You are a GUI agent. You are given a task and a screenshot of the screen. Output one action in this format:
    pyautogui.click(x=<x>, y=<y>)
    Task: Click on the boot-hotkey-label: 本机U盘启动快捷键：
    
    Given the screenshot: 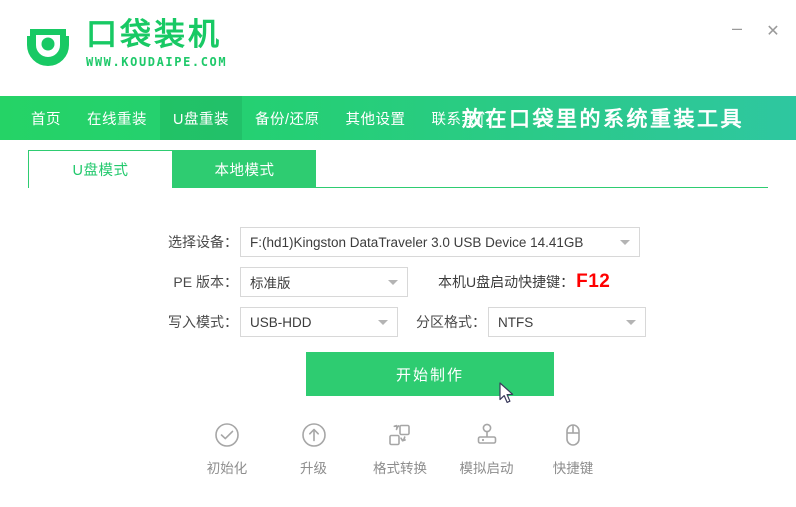 What is the action you would take?
    pyautogui.click(x=506, y=282)
    